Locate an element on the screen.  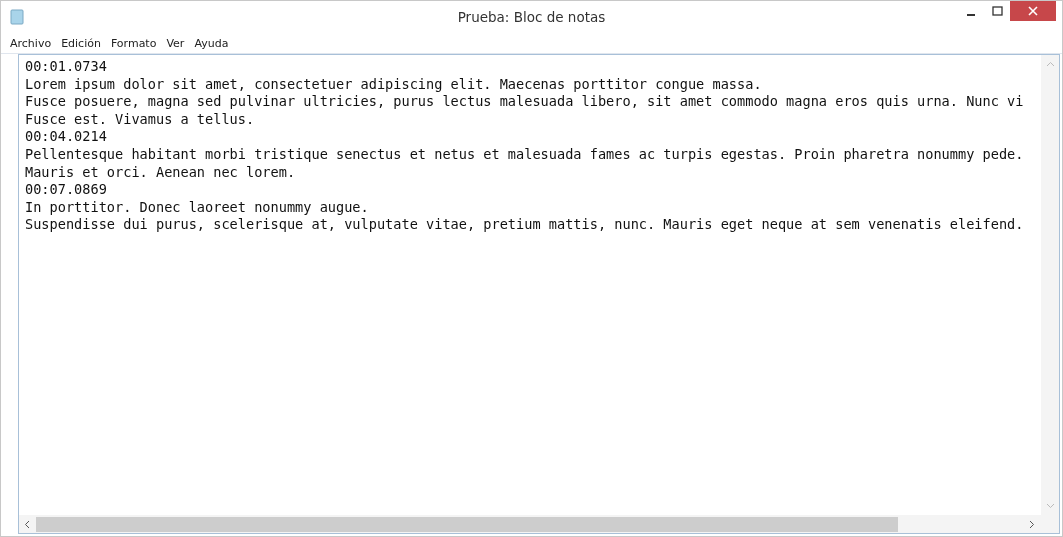
close-button is located at coordinates (1033, 11).